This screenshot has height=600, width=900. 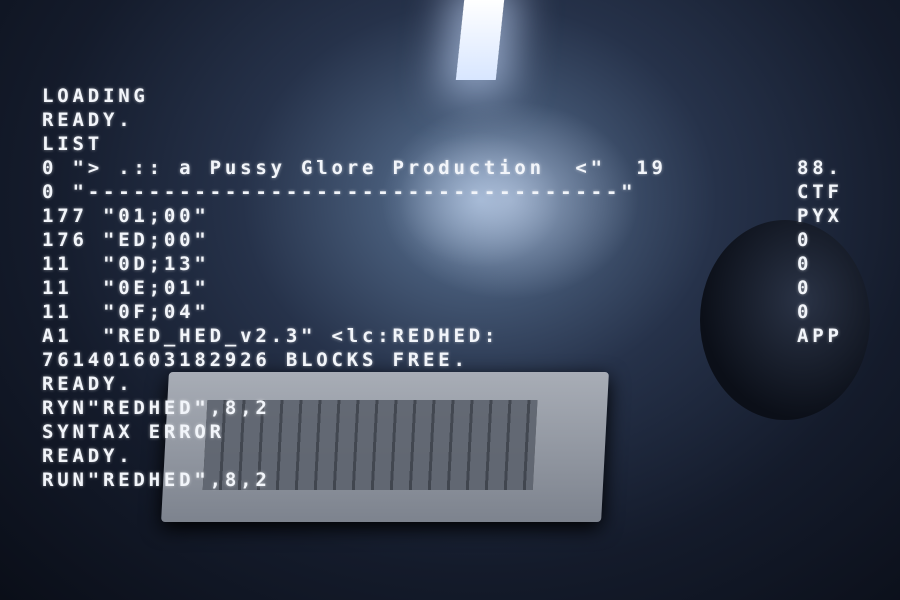 What do you see at coordinates (271, 336) in the screenshot?
I see `terminal-line: A1 "RED_HED_v2.3" <lc:REDHED:` at bounding box center [271, 336].